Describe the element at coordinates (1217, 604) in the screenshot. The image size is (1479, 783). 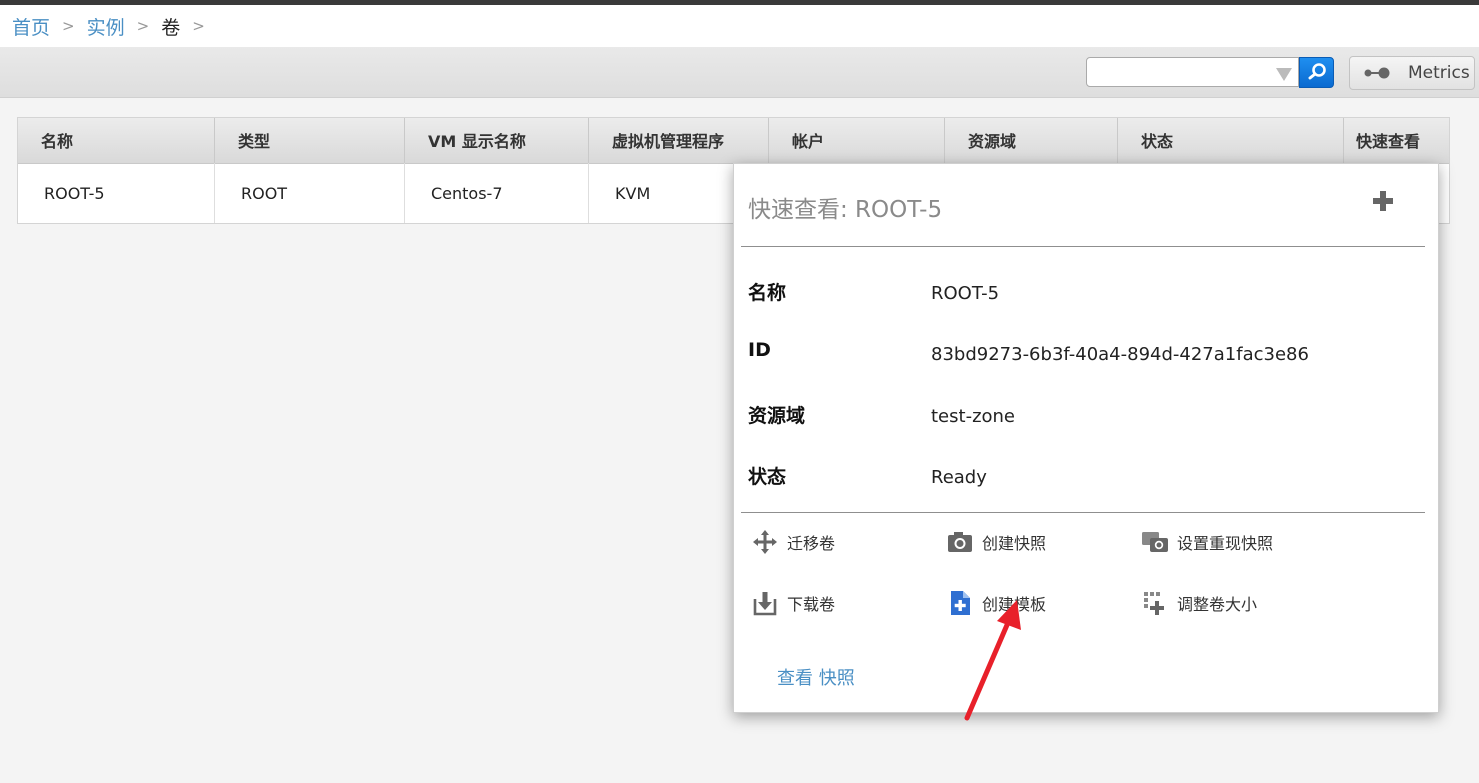
I see `resize-volume-label: 调整卷大小` at that location.